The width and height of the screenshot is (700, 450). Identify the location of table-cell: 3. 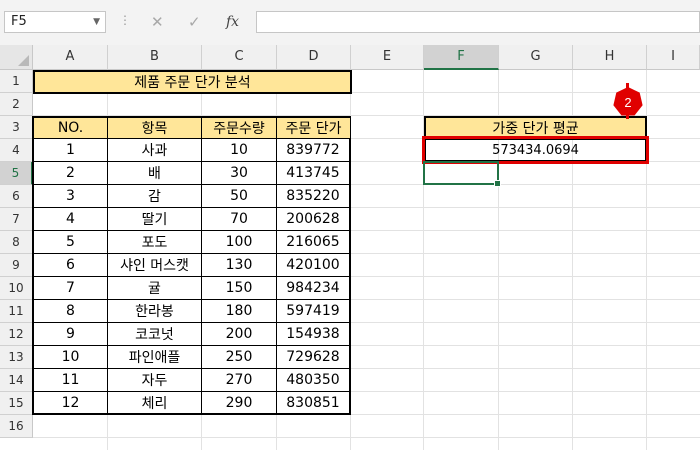
(70, 196).